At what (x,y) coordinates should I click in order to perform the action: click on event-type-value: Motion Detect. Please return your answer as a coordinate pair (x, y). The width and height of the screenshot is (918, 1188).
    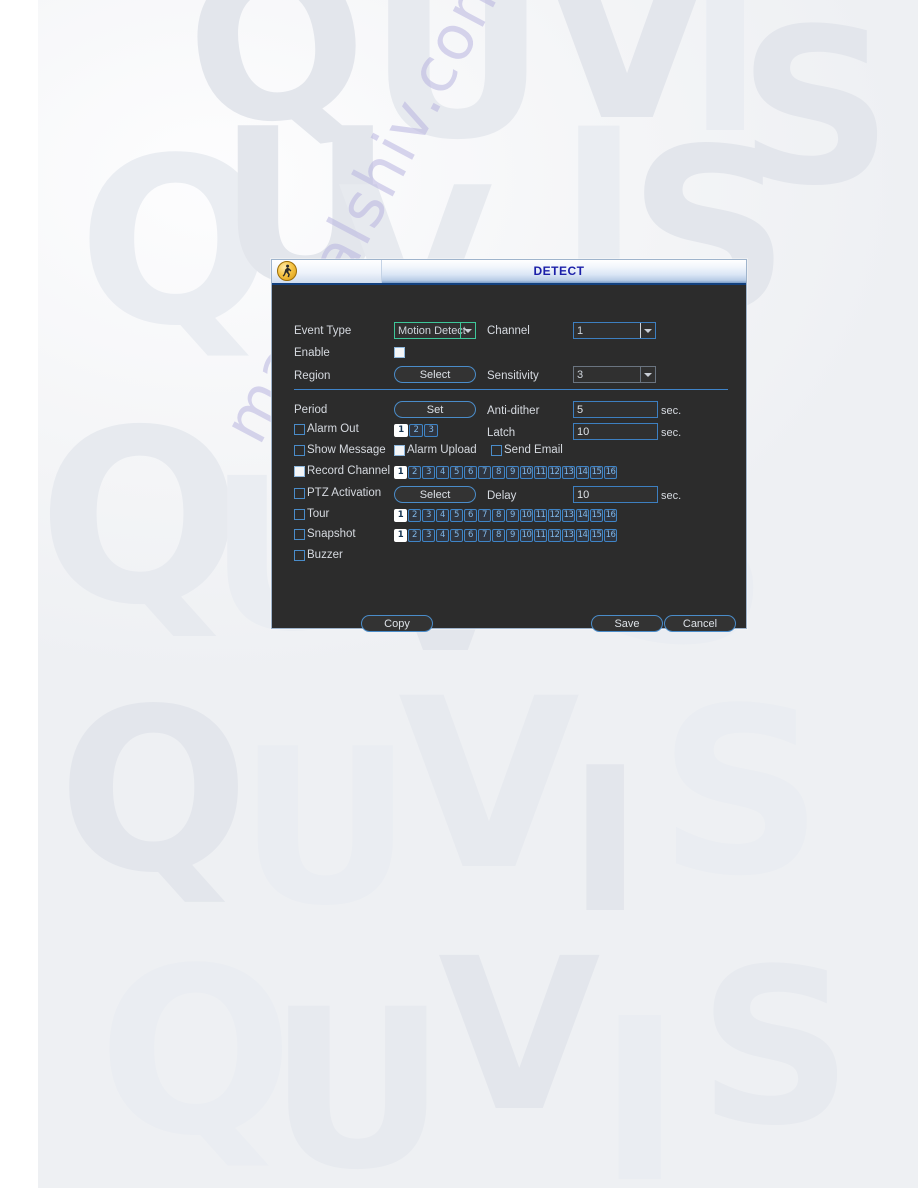
    Looking at the image, I should click on (432, 330).